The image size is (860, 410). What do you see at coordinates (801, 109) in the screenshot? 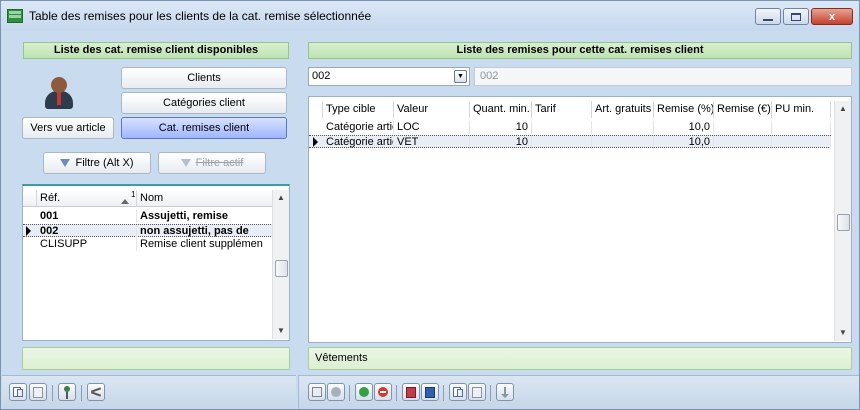
I see `column-pu-min: PU min.` at bounding box center [801, 109].